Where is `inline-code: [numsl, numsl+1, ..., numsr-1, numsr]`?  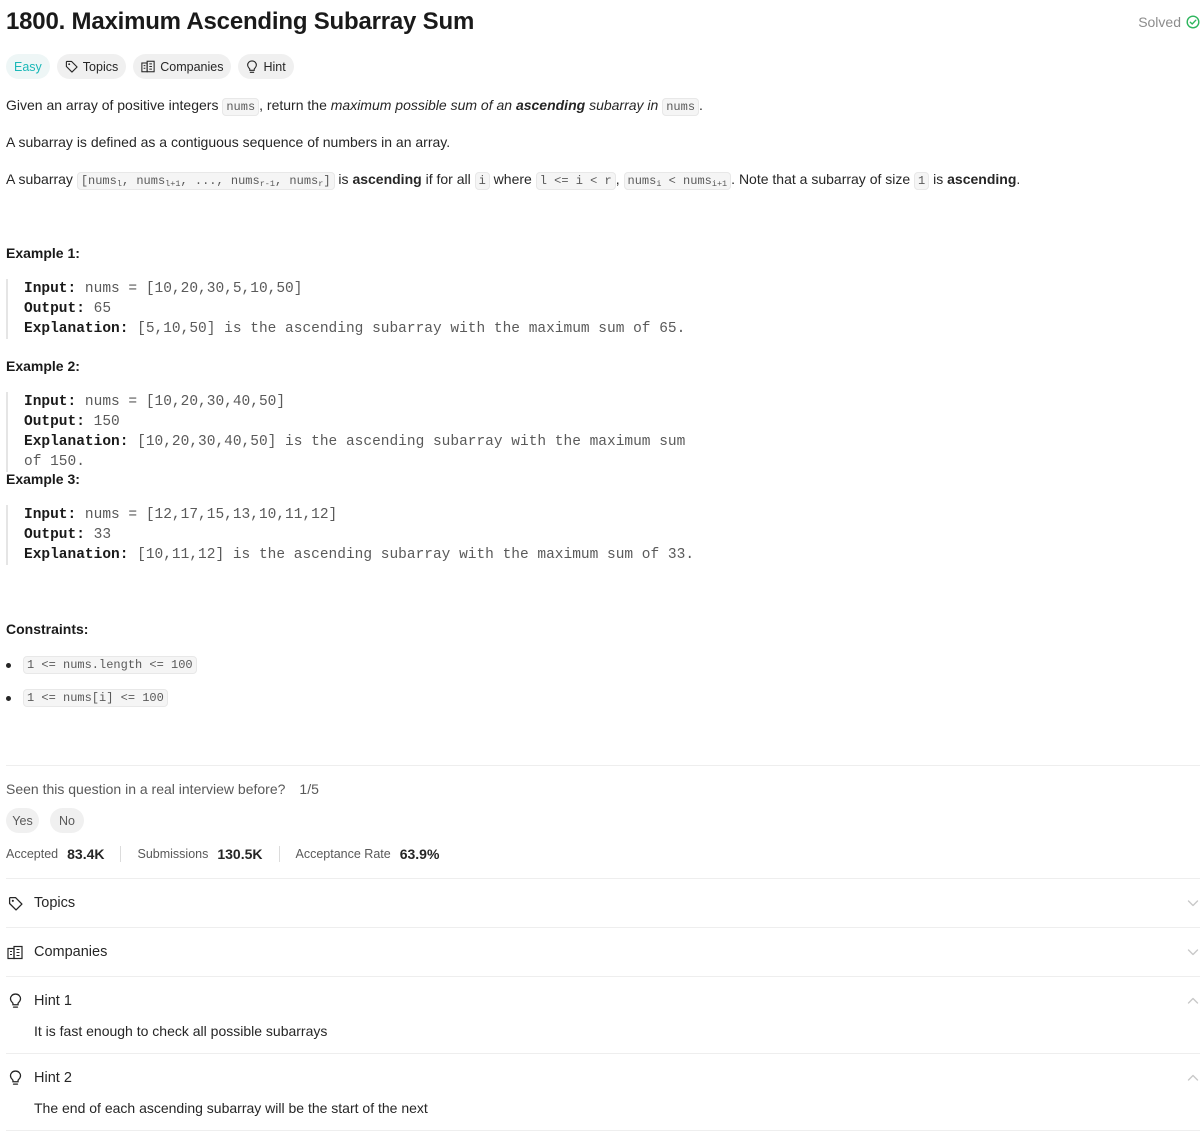
inline-code: [numsl, numsl+1, ..., numsr-1, numsr] is located at coordinates (205, 181).